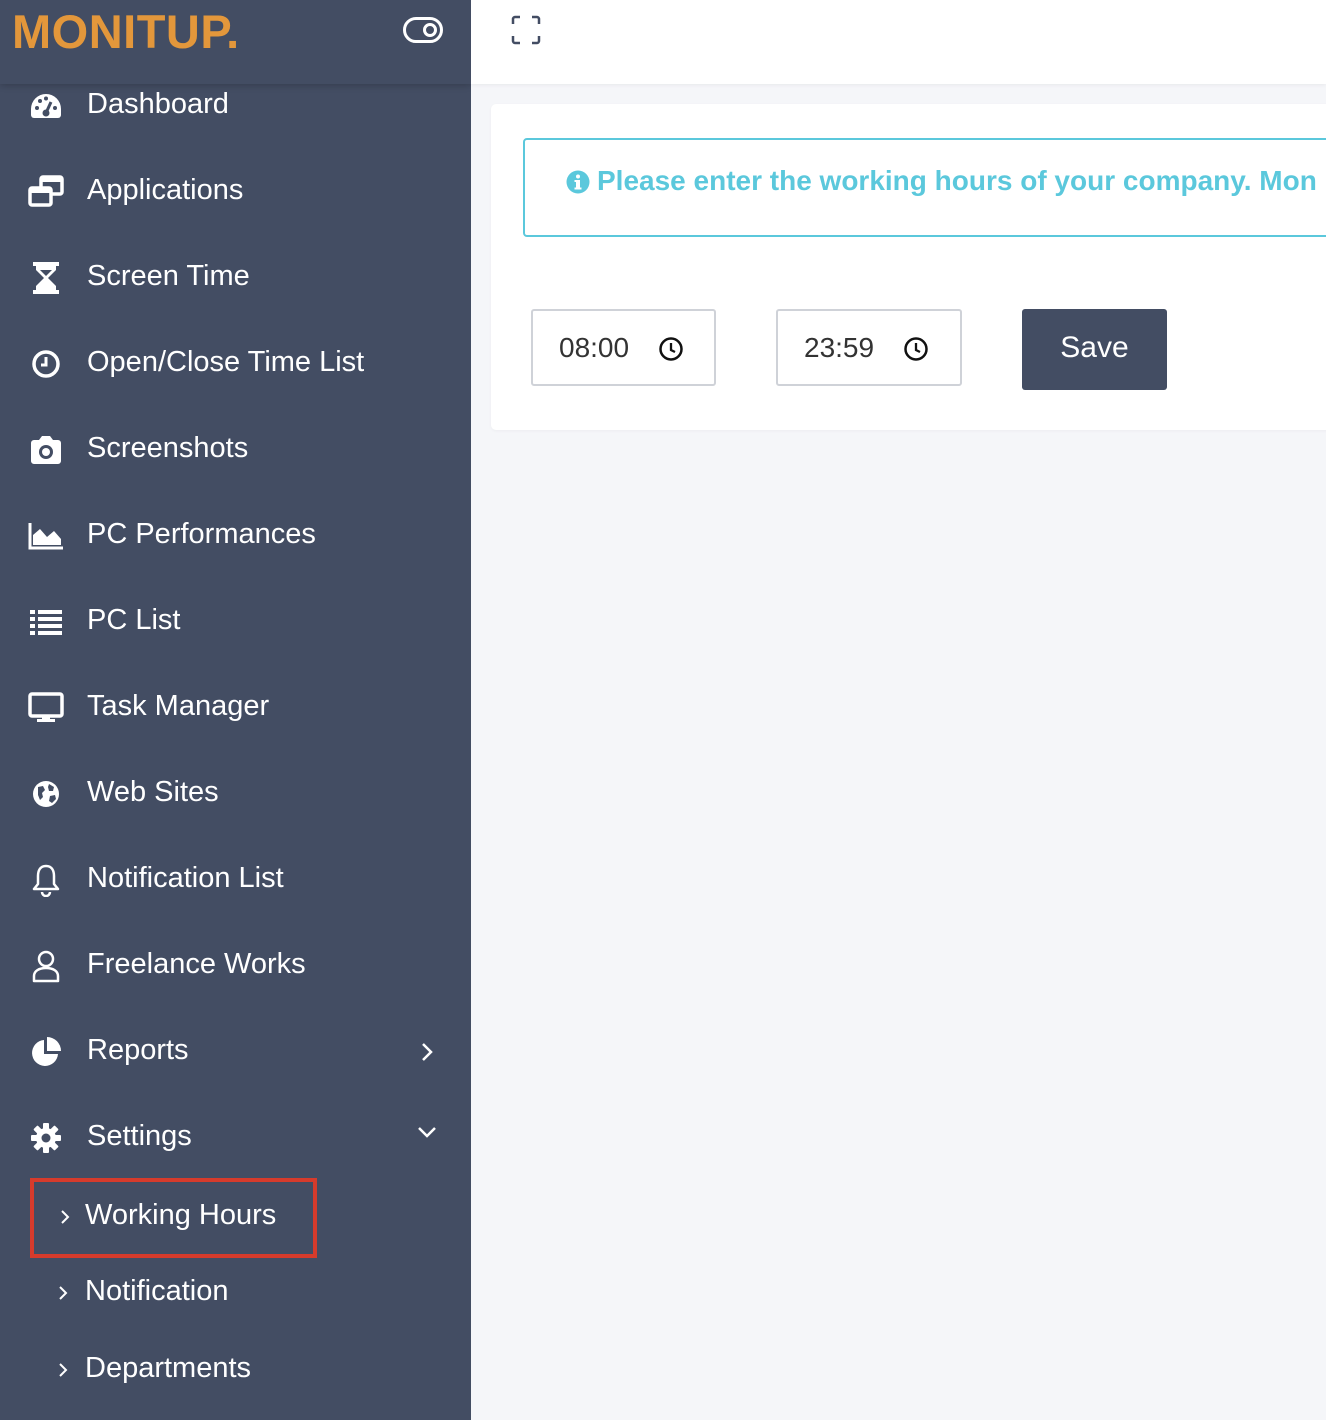  What do you see at coordinates (46, 1138) in the screenshot?
I see `gear-icon` at bounding box center [46, 1138].